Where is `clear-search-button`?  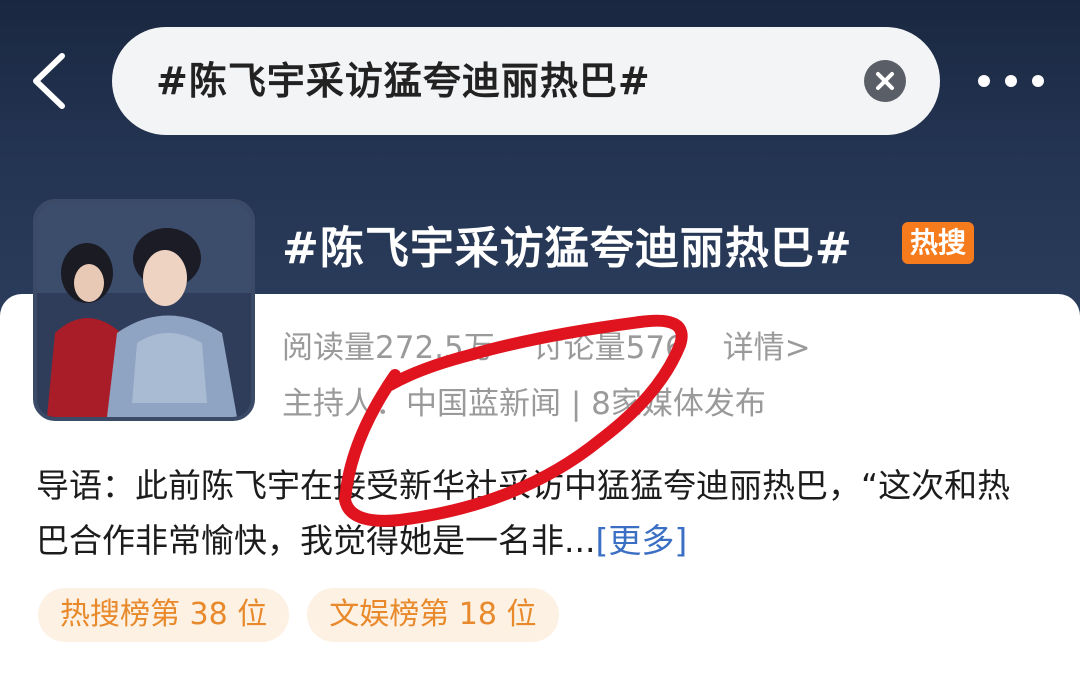 clear-search-button is located at coordinates (885, 81).